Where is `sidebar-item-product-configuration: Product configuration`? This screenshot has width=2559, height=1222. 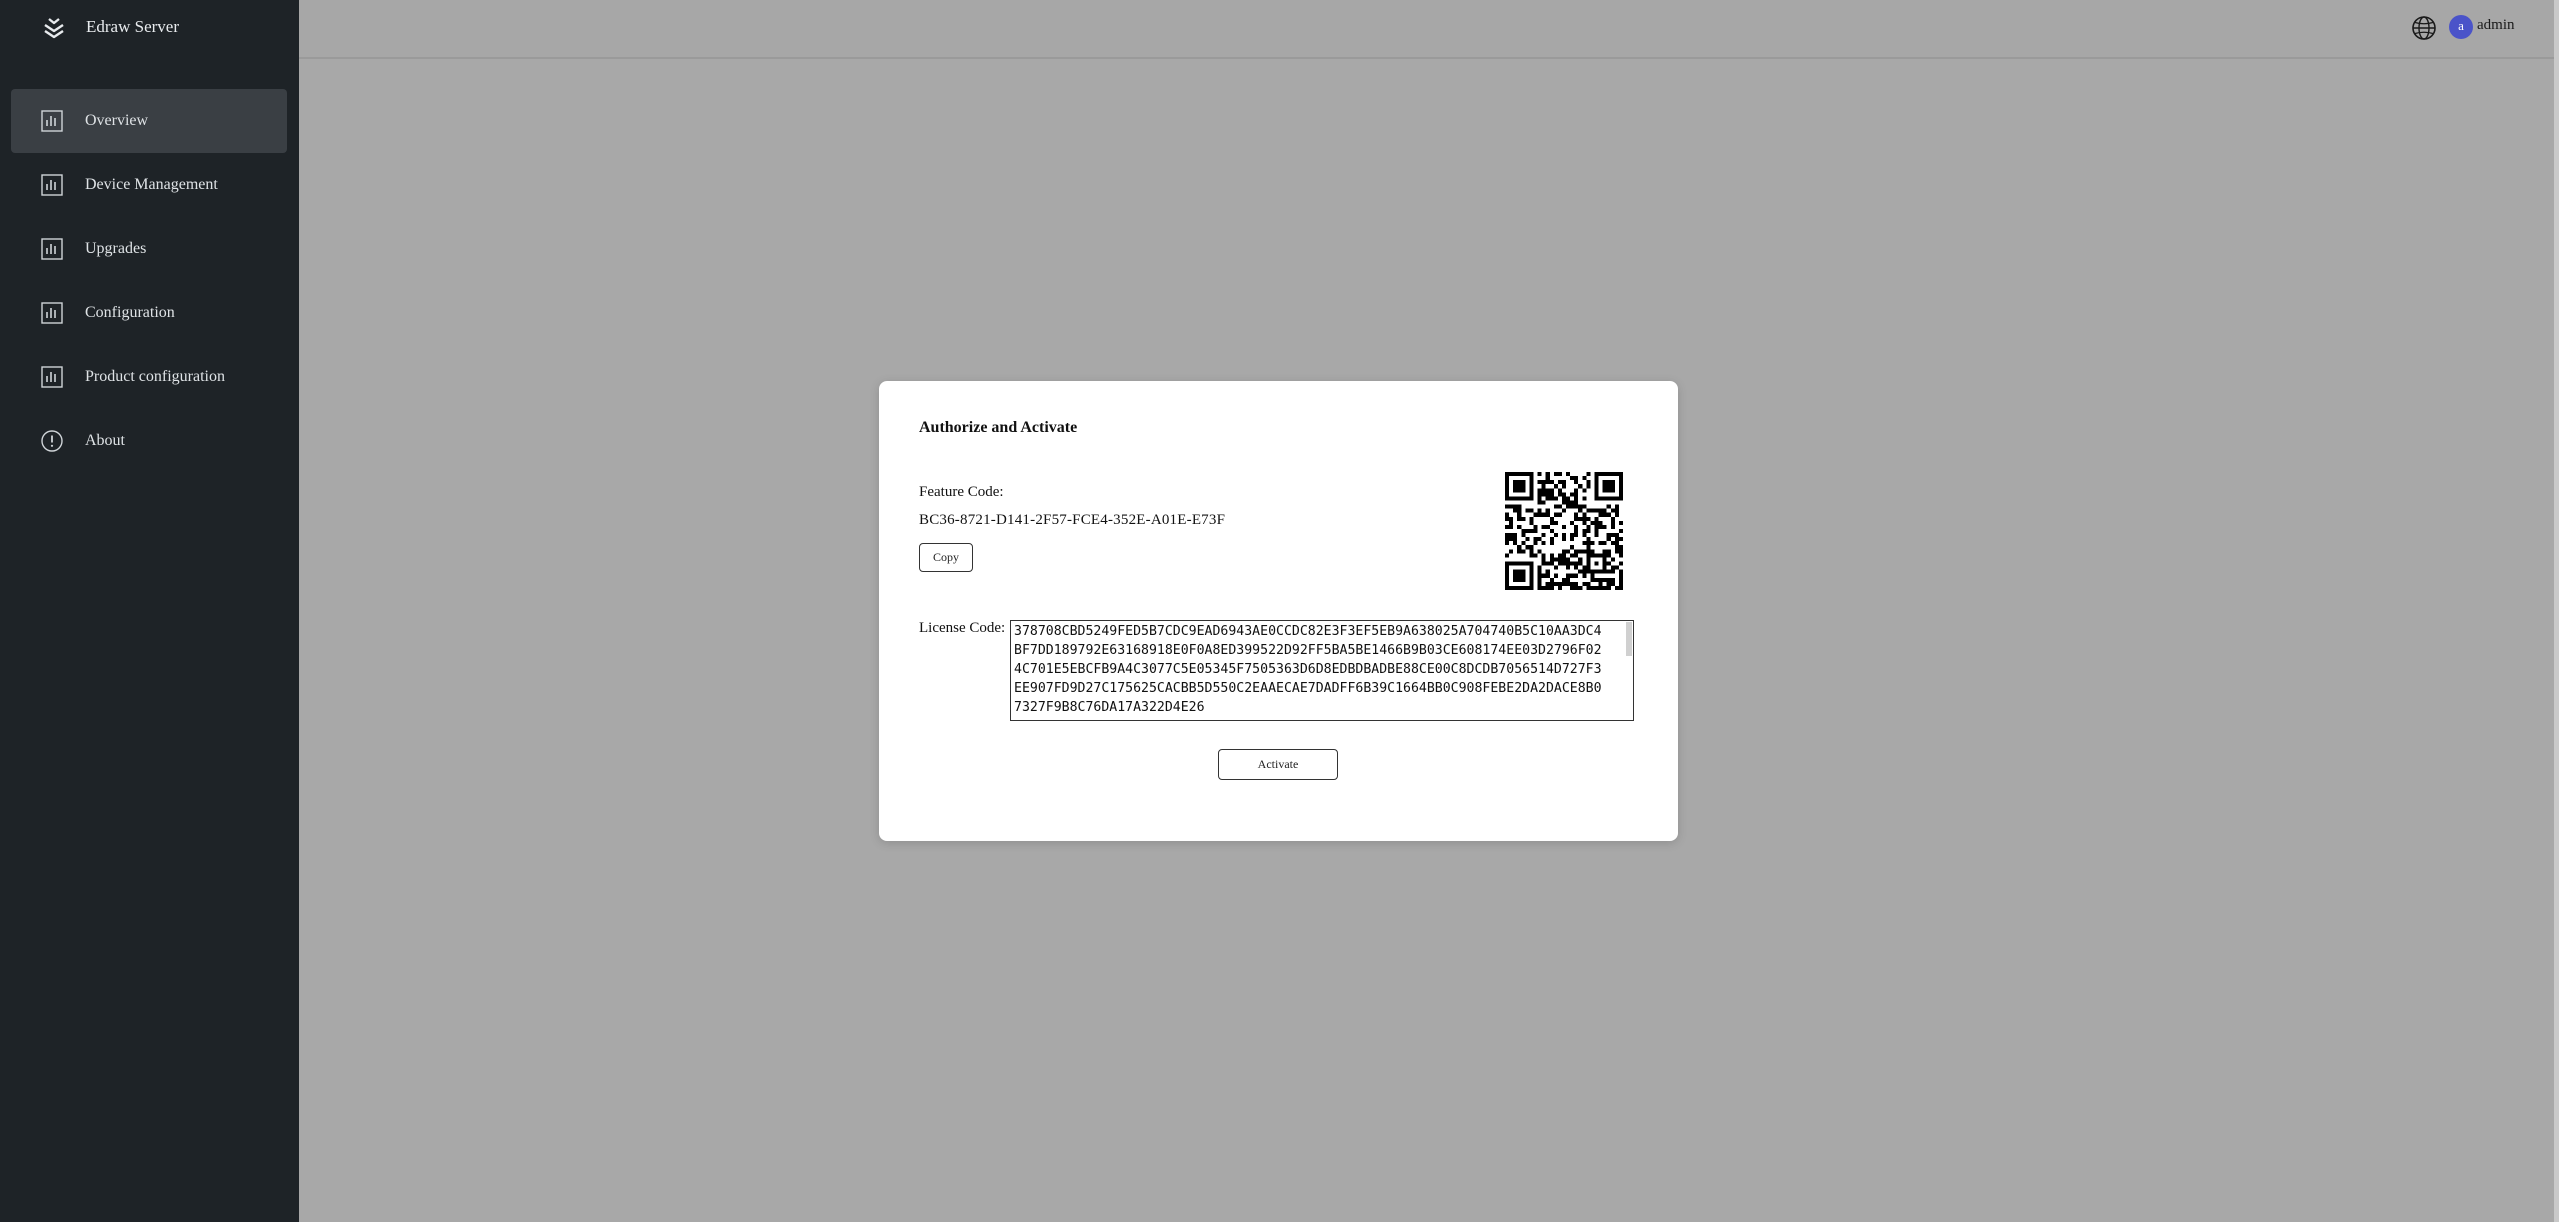
sidebar-item-product-configuration: Product configuration is located at coordinates (149, 377).